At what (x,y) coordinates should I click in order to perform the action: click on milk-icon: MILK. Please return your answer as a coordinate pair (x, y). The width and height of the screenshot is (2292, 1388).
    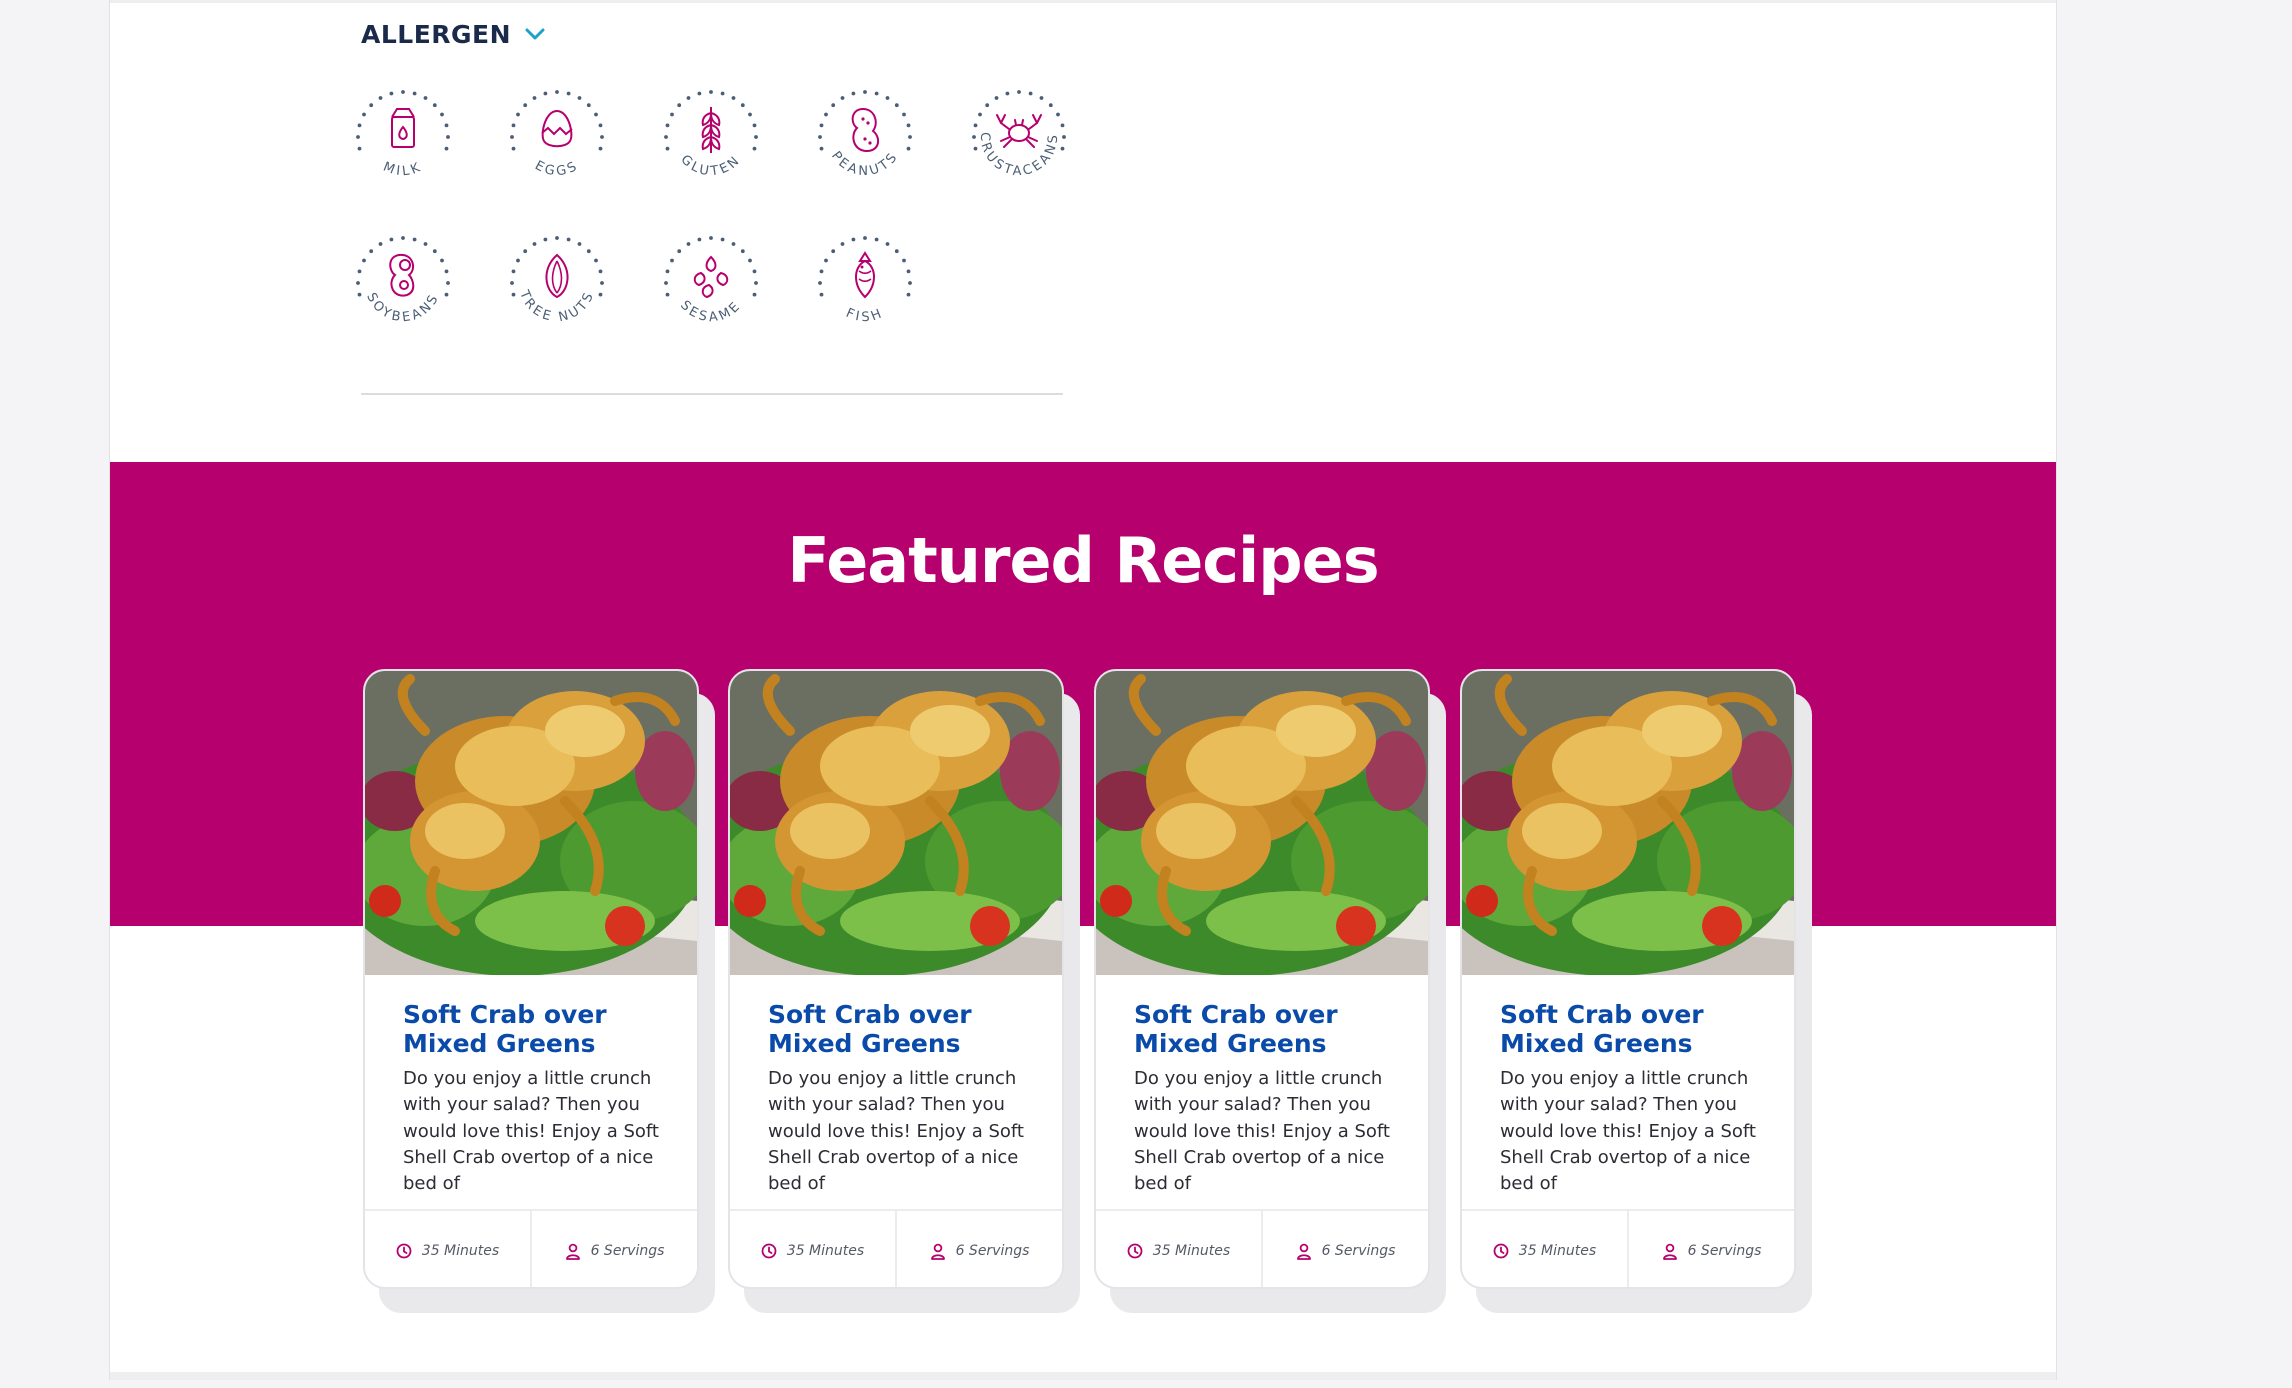
    Looking at the image, I should click on (403, 134).